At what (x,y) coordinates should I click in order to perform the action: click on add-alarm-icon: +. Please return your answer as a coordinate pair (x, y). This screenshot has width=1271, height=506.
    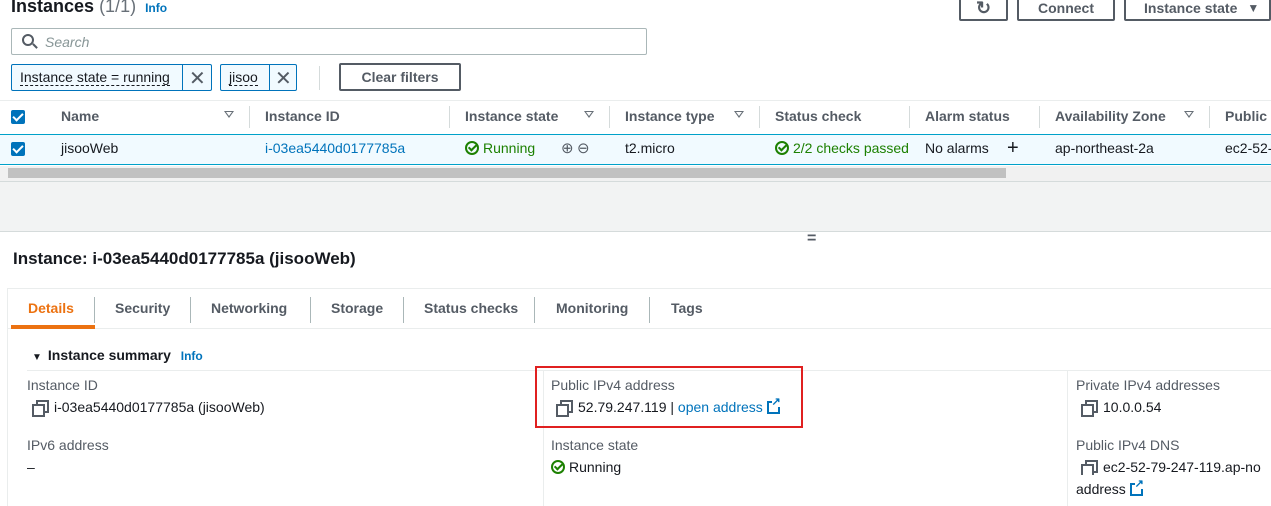
    Looking at the image, I should click on (1013, 148).